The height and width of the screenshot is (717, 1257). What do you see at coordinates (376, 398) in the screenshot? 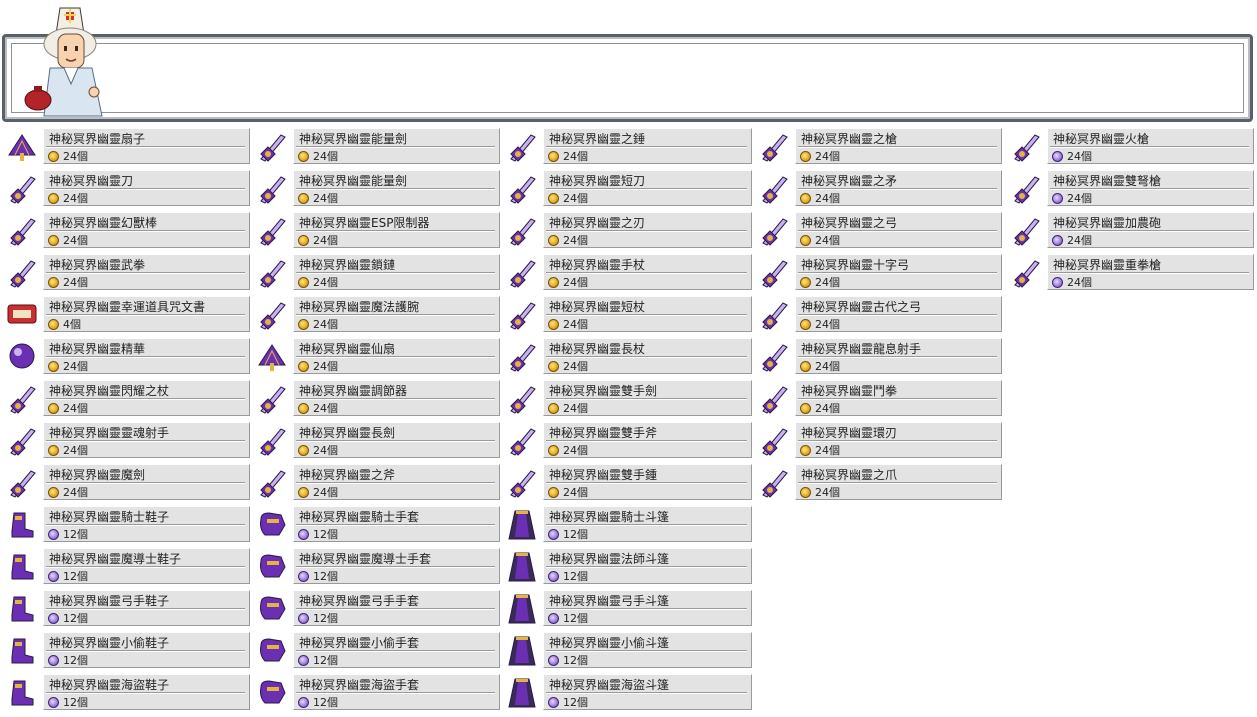
I see `item-slot: 神秘冥界幽靈調節器 24個` at bounding box center [376, 398].